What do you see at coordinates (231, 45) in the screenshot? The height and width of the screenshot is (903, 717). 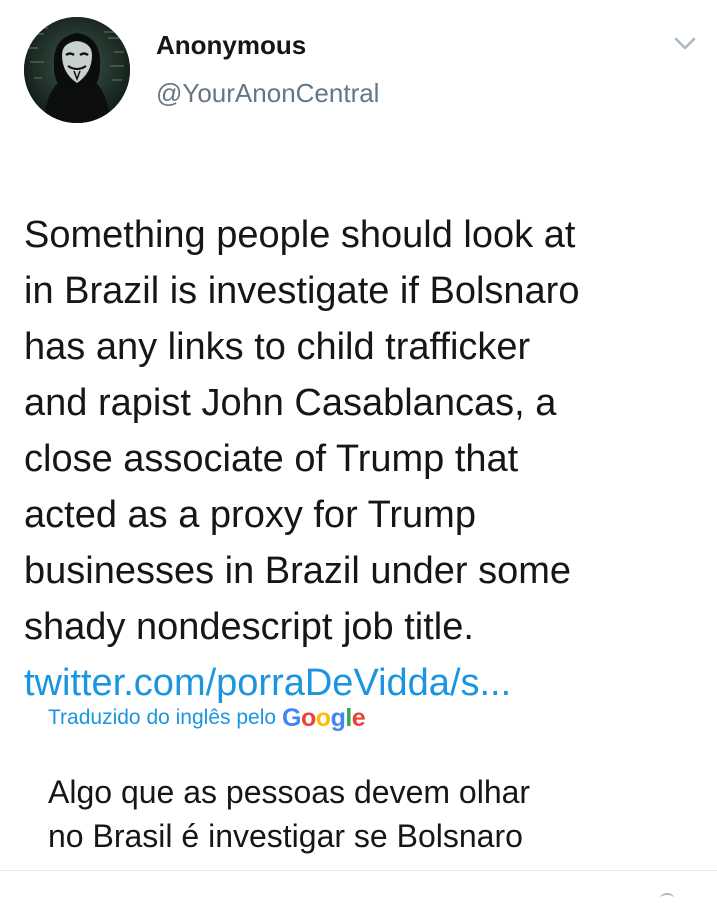 I see `display-name: Anonymous` at bounding box center [231, 45].